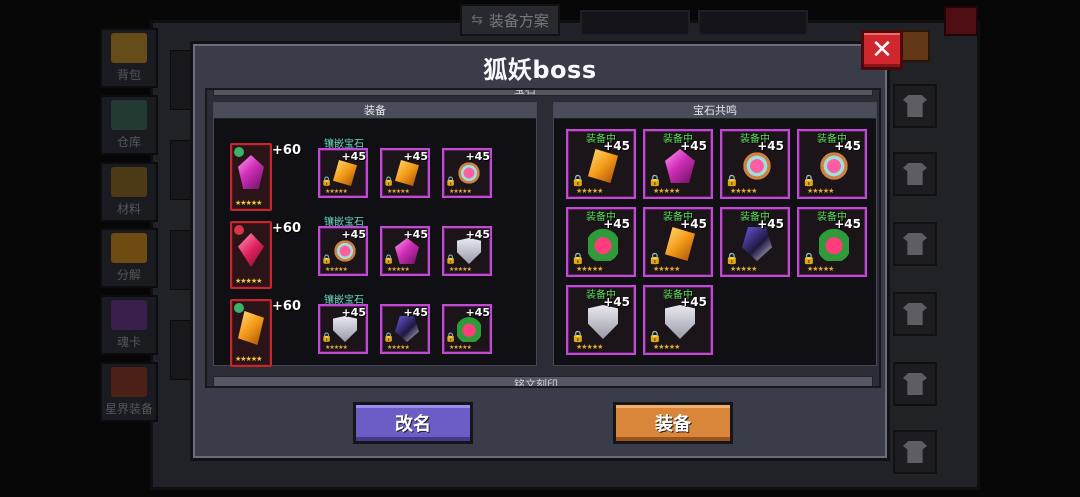 The image size is (1080, 497). Describe the element at coordinates (413, 423) in the screenshot. I see `rename-button: 改名` at that location.